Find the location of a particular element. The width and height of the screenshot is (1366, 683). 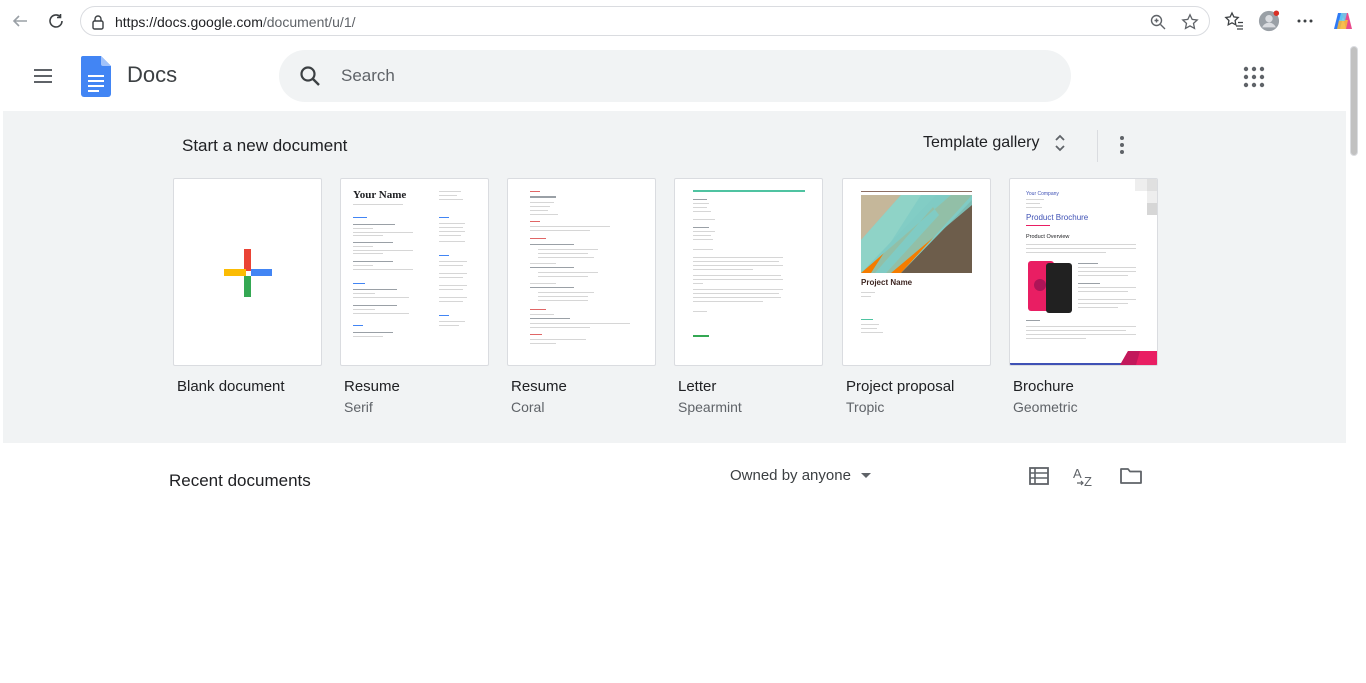

back-arrow-icon is located at coordinates (19, 21).